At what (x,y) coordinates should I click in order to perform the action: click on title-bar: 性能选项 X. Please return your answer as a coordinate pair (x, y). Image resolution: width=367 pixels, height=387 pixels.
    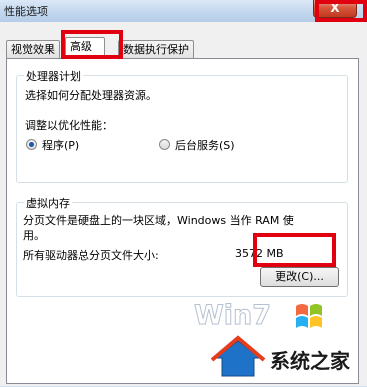
    Looking at the image, I should click on (183, 11).